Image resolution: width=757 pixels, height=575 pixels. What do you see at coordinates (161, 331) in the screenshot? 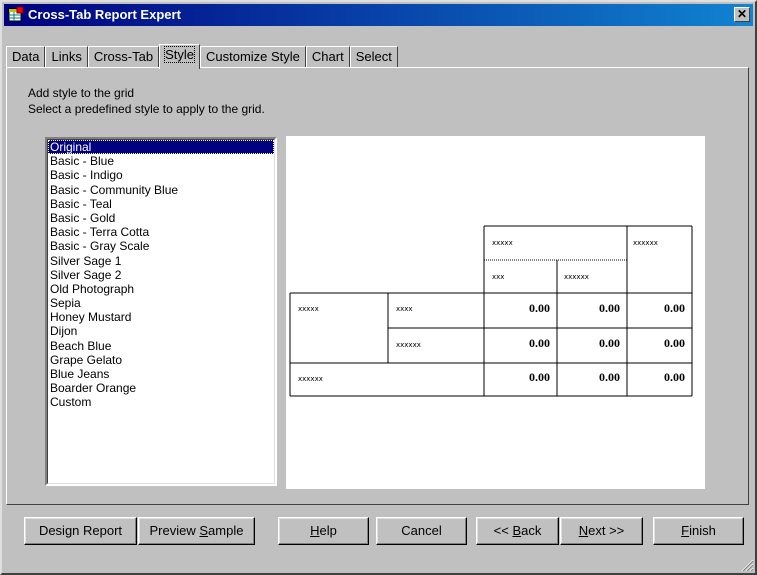
I see `style-list-item: Dijon` at bounding box center [161, 331].